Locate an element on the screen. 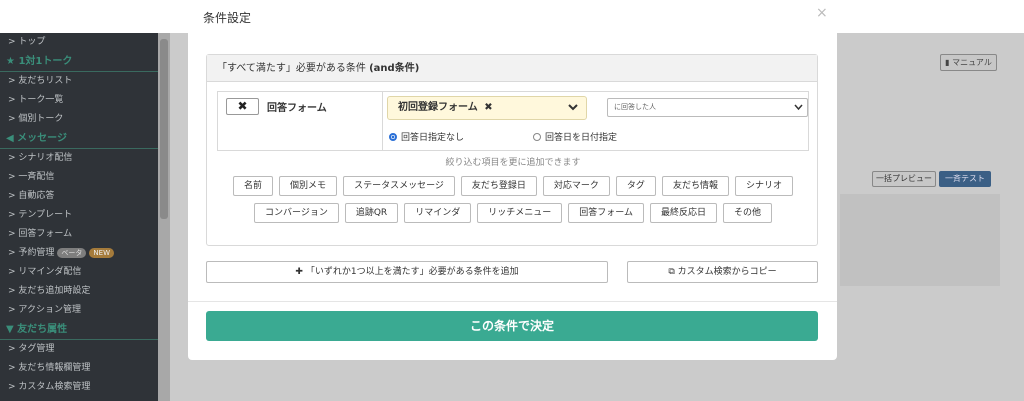 The image size is (1024, 401). copy-from-custom-search-button: ⧉ カスタム検索からコピー is located at coordinates (722, 272).